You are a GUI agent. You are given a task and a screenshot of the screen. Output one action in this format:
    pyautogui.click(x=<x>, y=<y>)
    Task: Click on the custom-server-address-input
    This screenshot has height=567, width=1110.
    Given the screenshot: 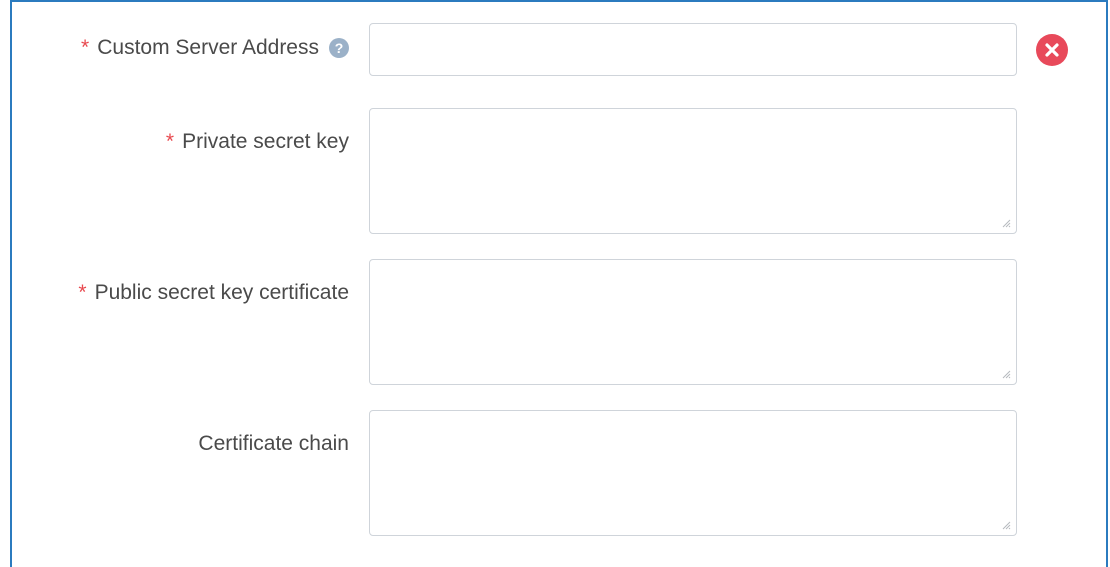 What is the action you would take?
    pyautogui.click(x=693, y=49)
    